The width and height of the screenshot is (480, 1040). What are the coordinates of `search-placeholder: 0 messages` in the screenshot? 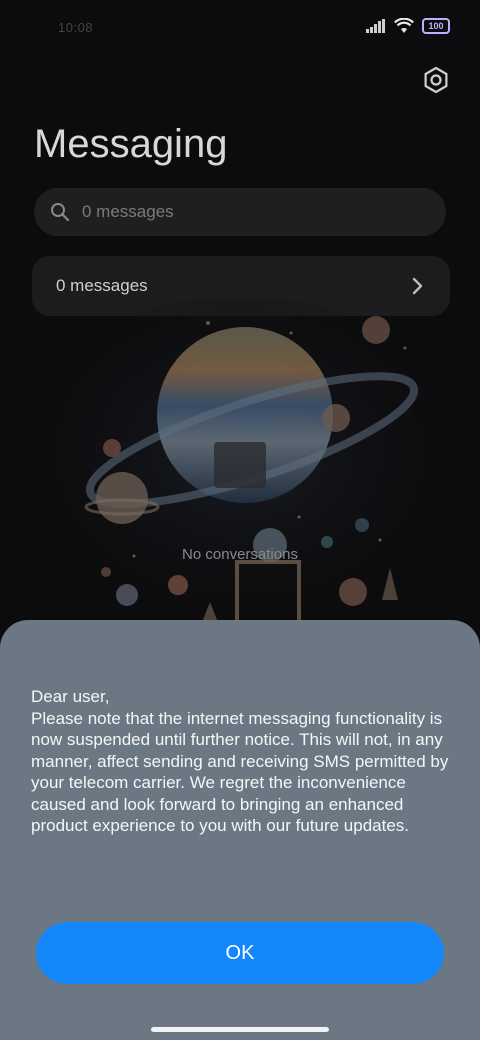 It's located at (128, 211).